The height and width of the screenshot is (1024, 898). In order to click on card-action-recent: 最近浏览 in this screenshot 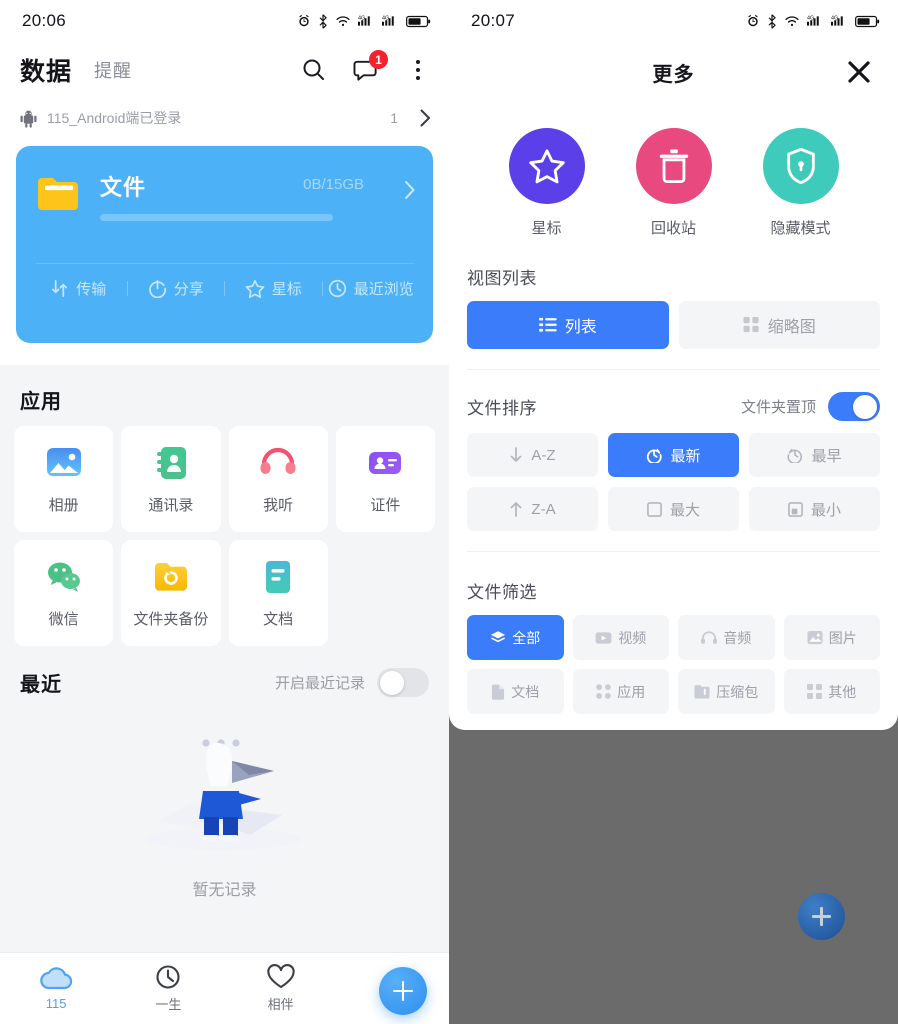, I will do `click(371, 288)`.